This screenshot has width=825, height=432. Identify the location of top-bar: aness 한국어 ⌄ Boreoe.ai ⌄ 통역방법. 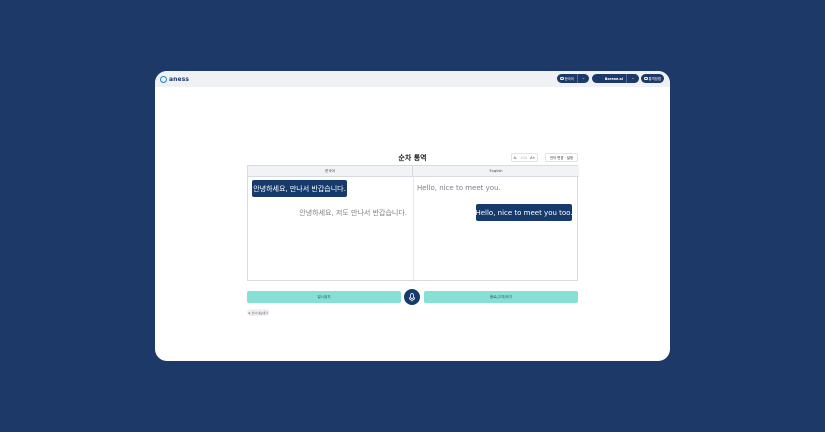
(412, 79).